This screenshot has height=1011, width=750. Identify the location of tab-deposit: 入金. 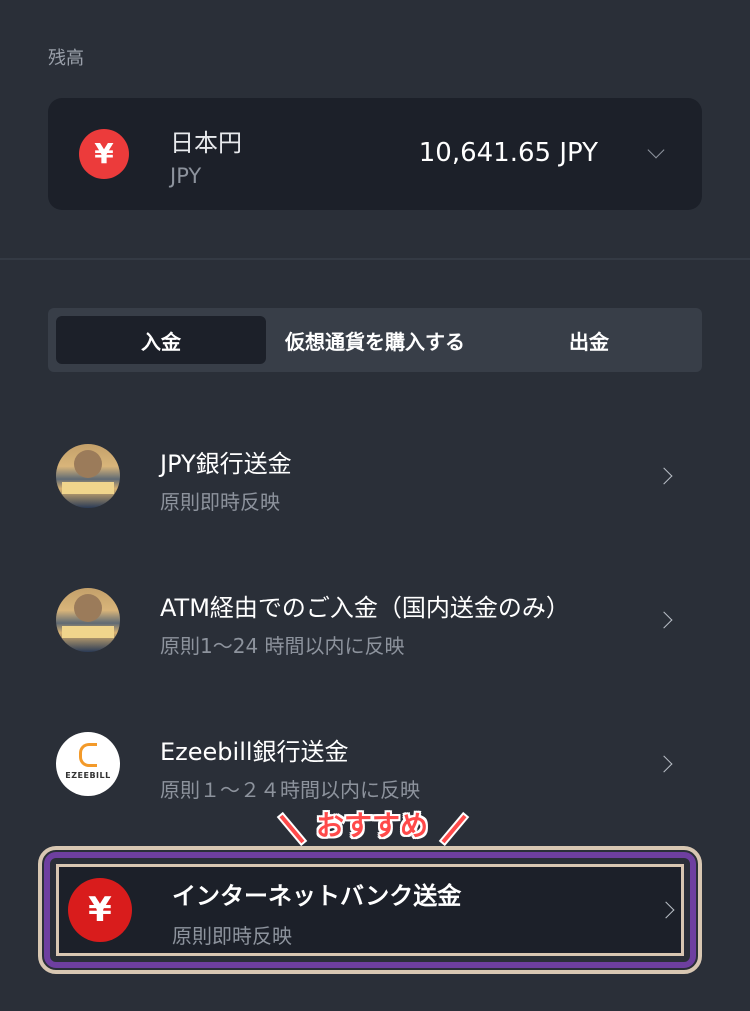
(161, 340).